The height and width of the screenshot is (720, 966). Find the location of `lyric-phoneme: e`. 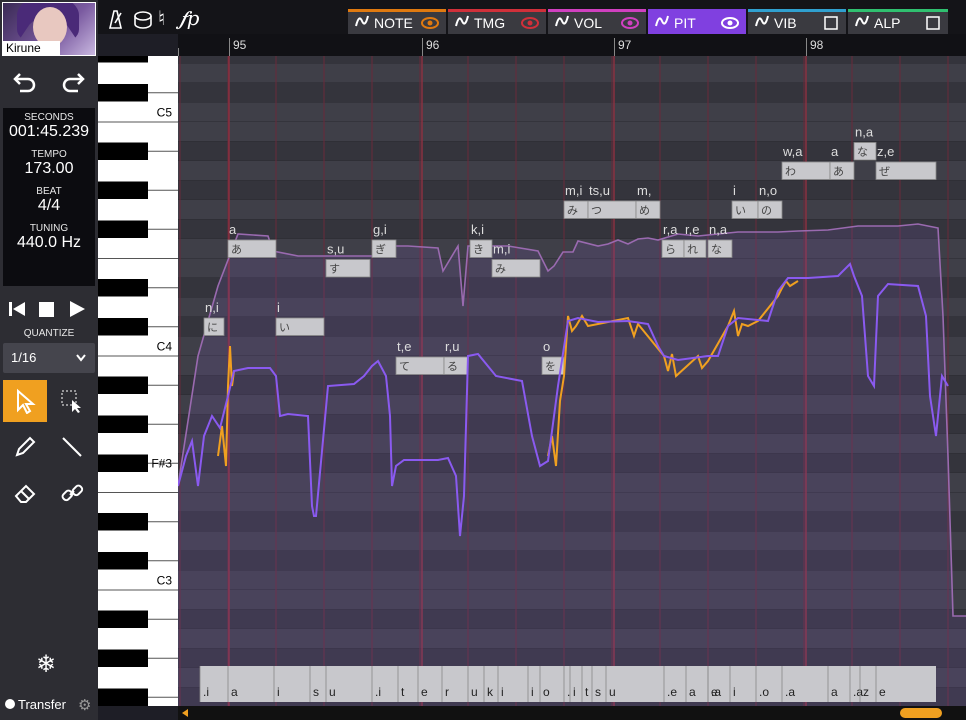

lyric-phoneme: e is located at coordinates (424, 692).